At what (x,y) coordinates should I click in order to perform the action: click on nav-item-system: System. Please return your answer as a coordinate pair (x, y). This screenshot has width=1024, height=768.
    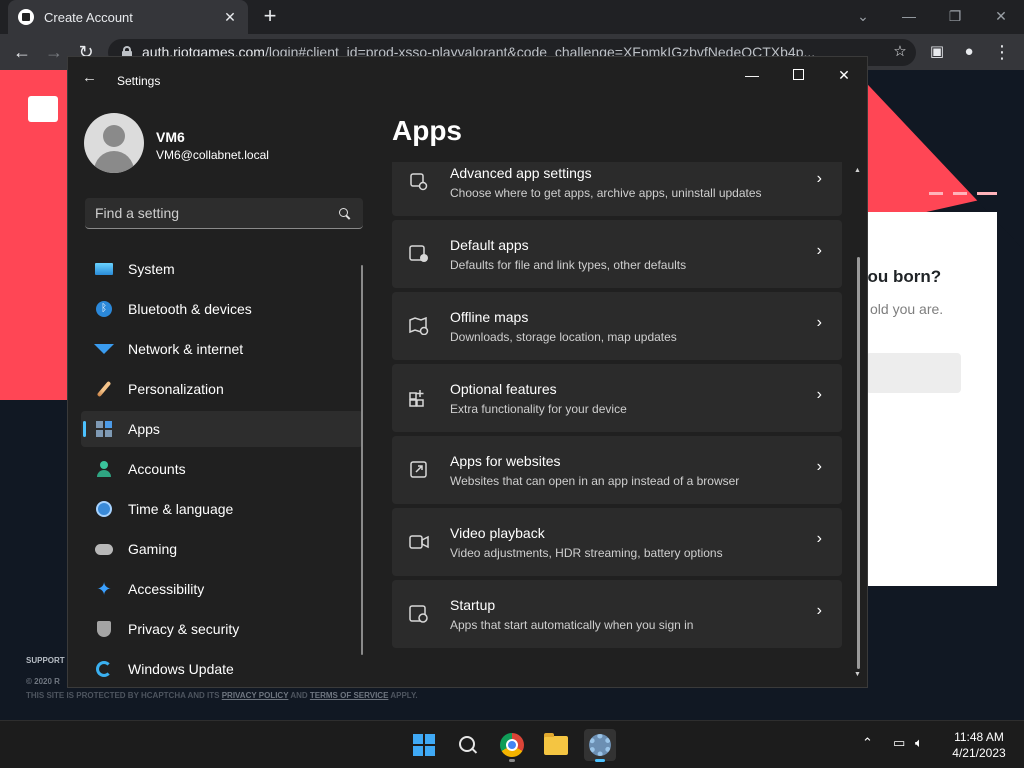
    Looking at the image, I should click on (222, 269).